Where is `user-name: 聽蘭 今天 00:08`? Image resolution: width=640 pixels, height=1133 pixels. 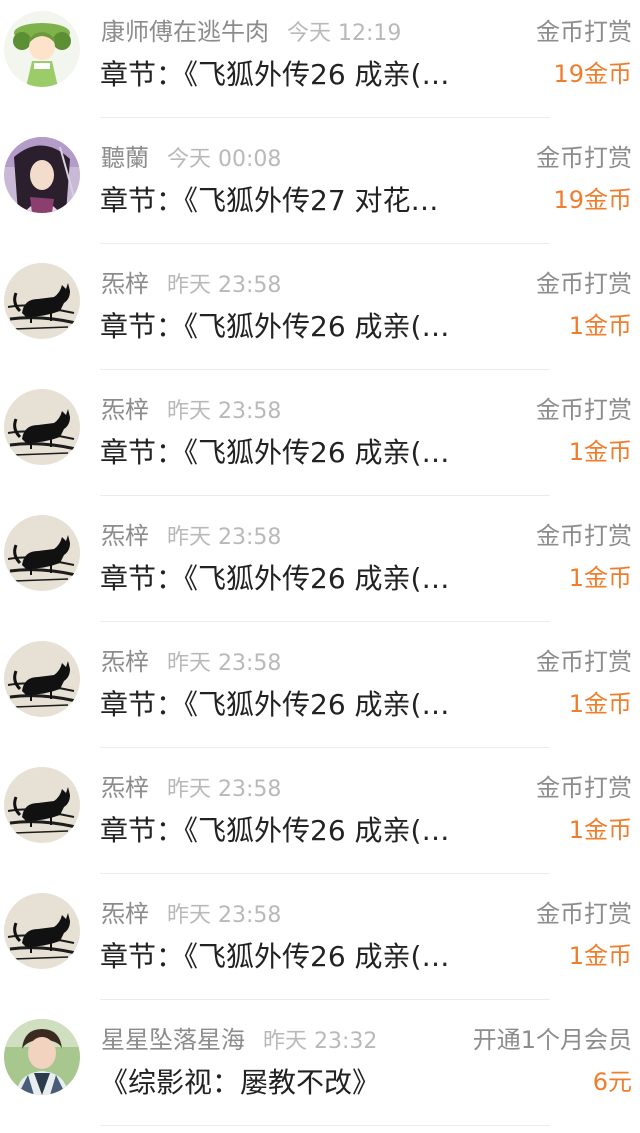 user-name: 聽蘭 今天 00:08 is located at coordinates (191, 159).